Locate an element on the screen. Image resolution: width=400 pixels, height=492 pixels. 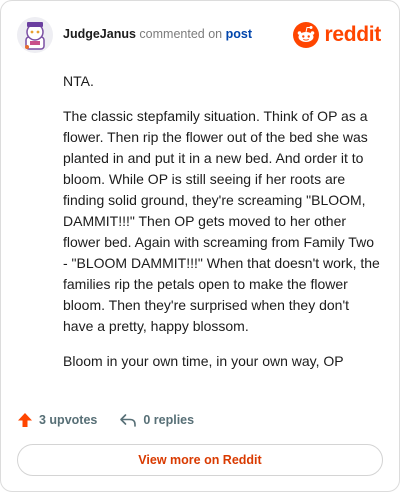
comment-paragraph: NTA. is located at coordinates (78, 81).